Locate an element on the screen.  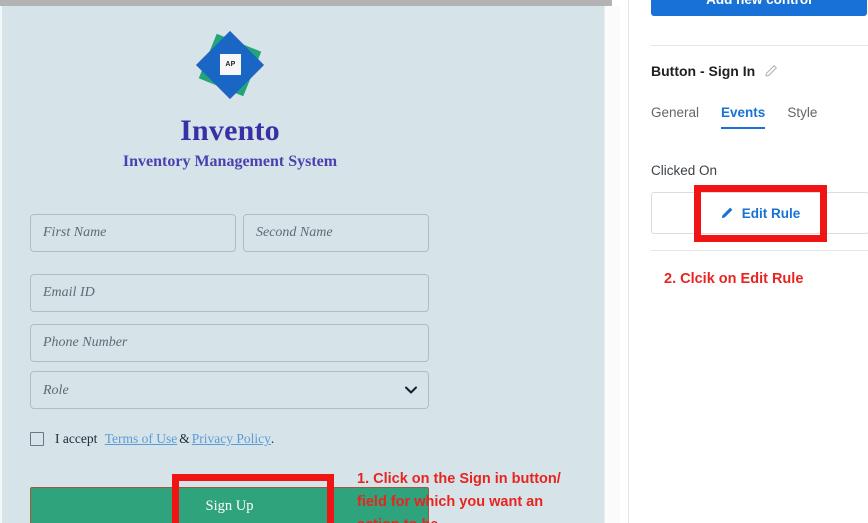
page-subtitle: Inventory Management System is located at coordinates (230, 161).